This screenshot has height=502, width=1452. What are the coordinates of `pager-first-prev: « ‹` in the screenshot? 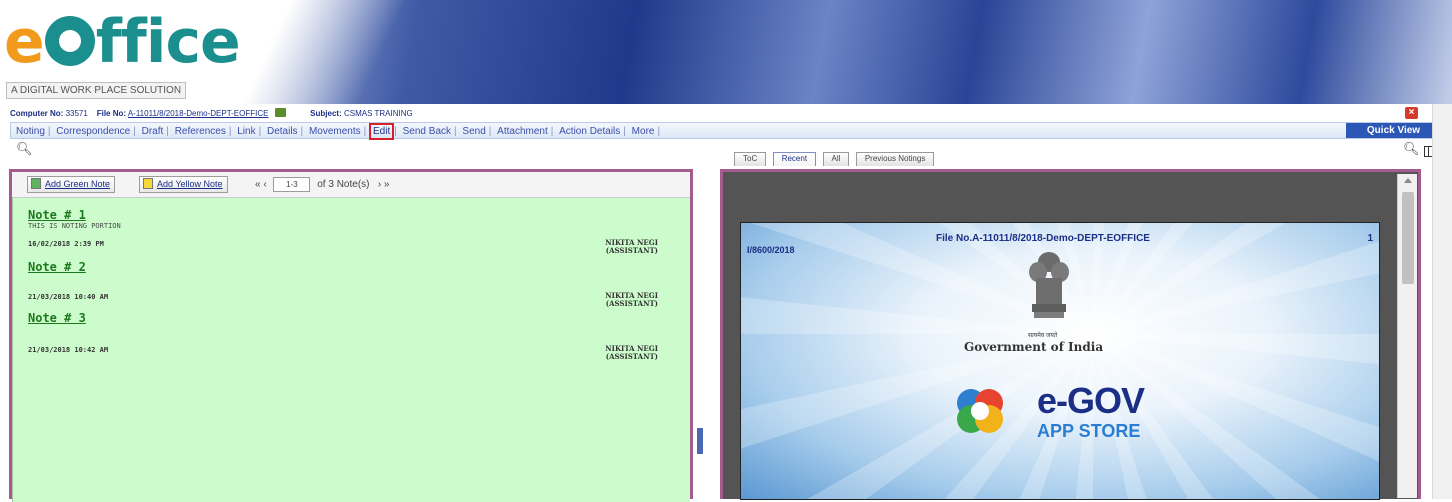 It's located at (261, 184).